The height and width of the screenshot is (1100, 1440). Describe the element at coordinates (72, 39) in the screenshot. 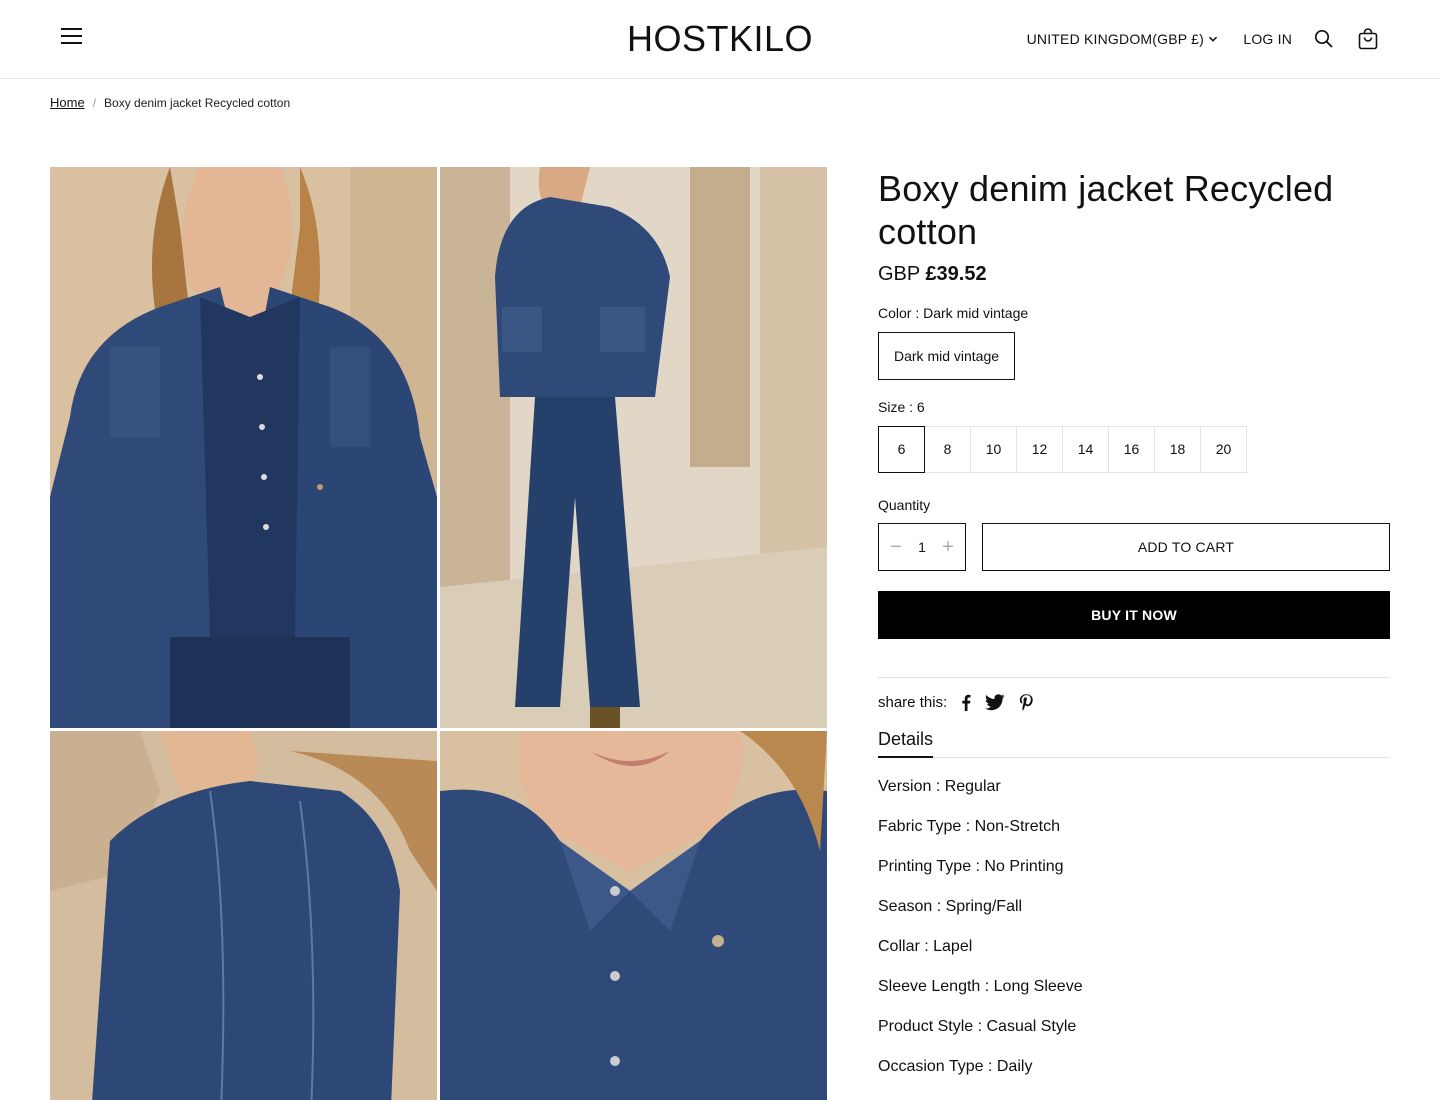

I see `hamburger-menu-icon` at that location.